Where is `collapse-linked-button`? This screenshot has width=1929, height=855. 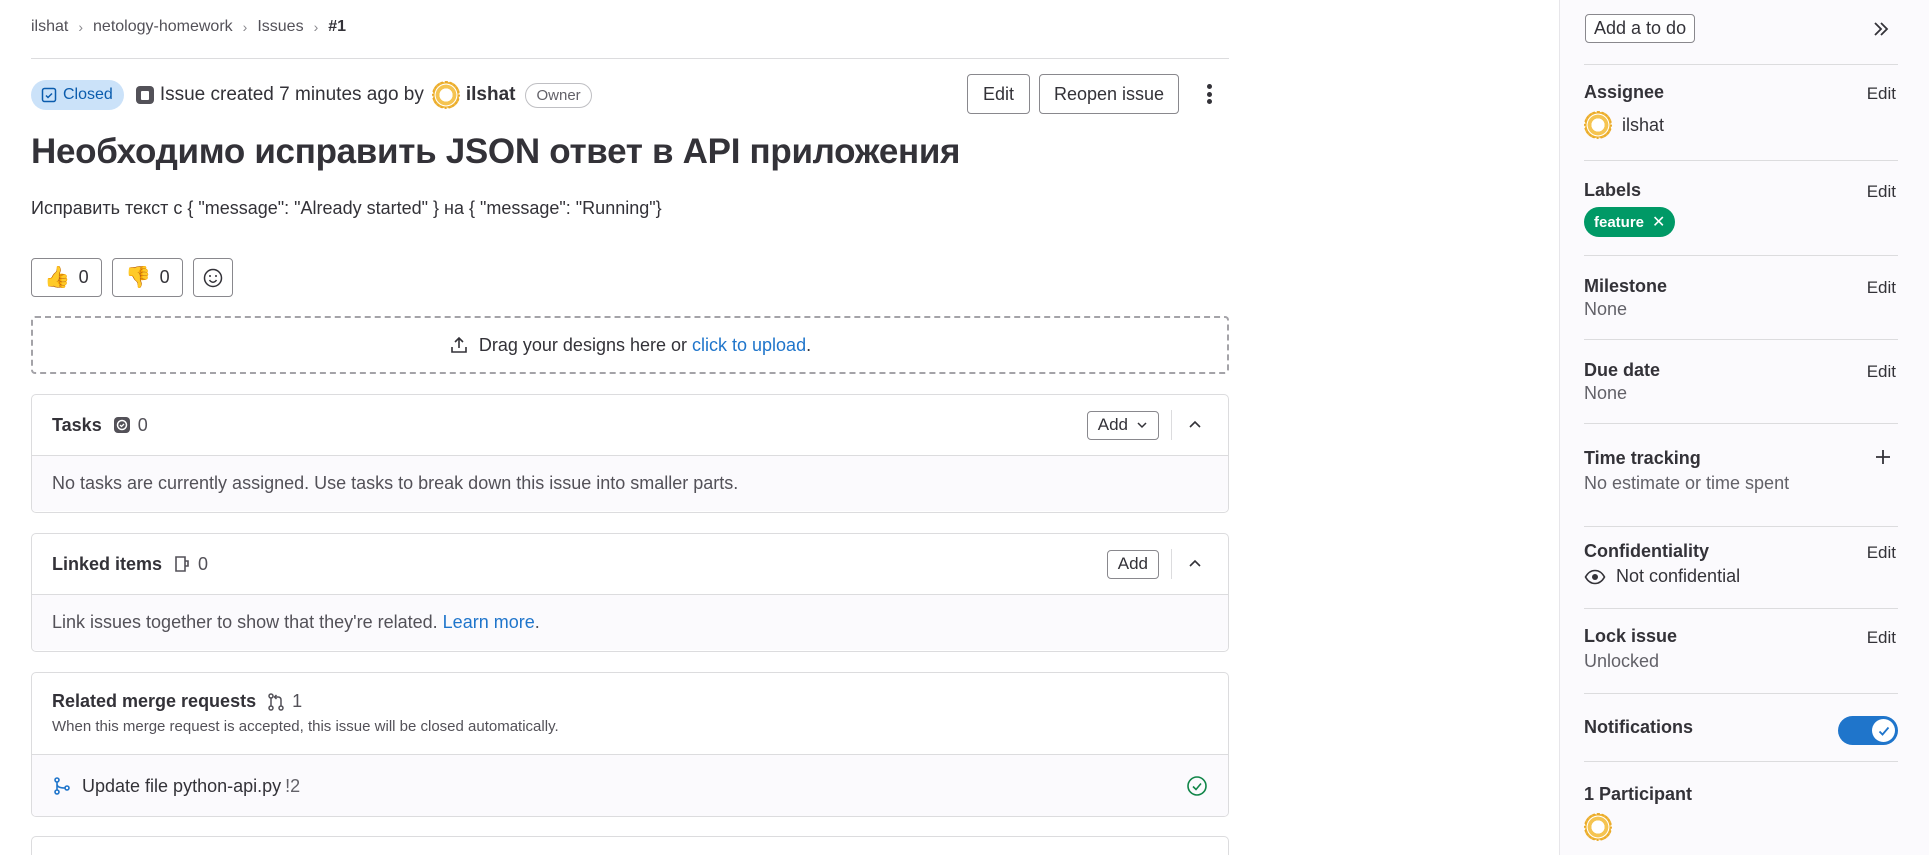 collapse-linked-button is located at coordinates (1195, 564).